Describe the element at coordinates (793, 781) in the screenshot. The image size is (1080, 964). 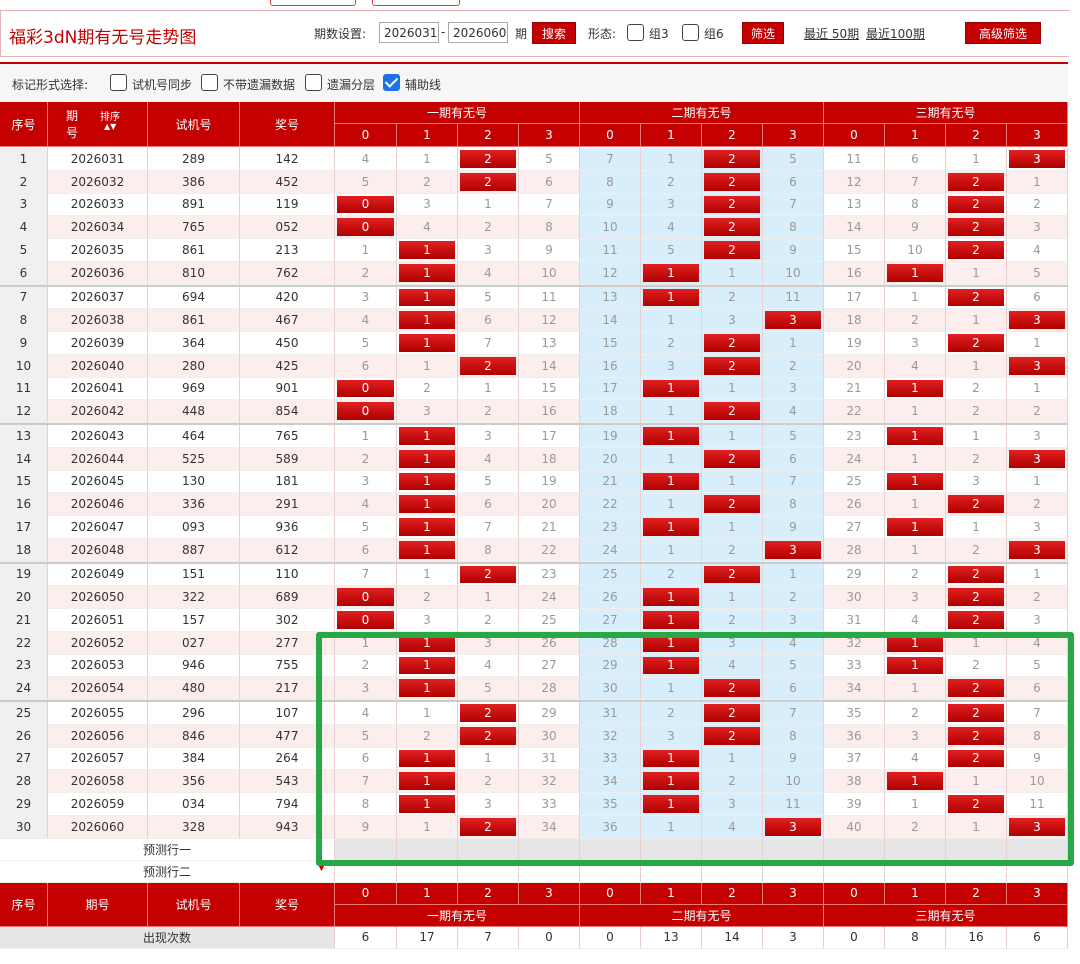
I see `miss-cell: 10` at that location.